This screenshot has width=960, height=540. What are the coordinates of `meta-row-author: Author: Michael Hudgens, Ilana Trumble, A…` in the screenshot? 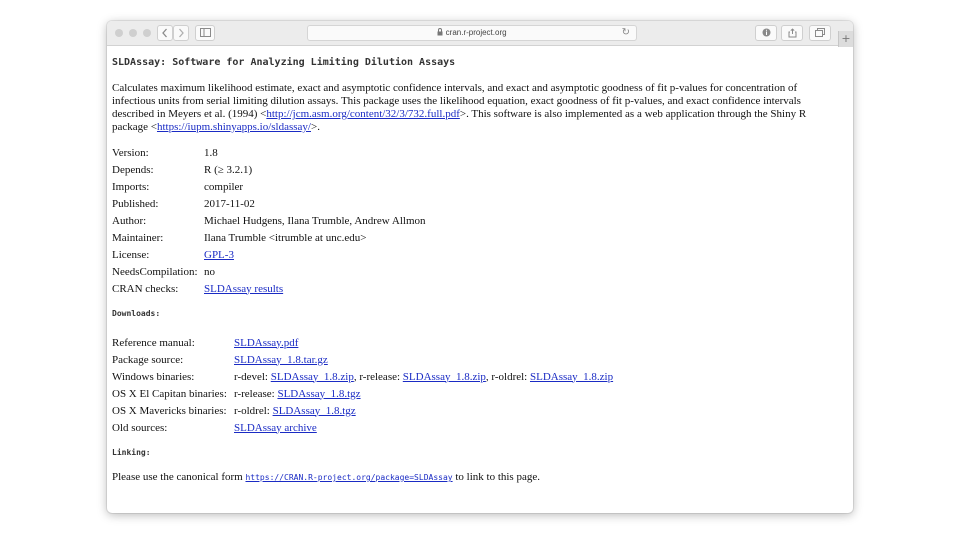 It's located at (269, 220).